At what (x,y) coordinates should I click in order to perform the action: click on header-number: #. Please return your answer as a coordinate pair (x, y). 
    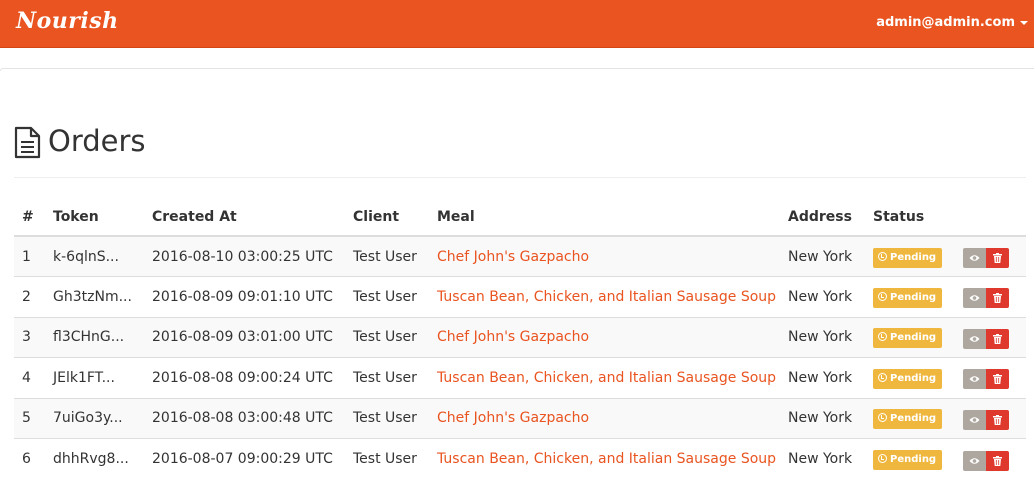
    Looking at the image, I should click on (33, 217).